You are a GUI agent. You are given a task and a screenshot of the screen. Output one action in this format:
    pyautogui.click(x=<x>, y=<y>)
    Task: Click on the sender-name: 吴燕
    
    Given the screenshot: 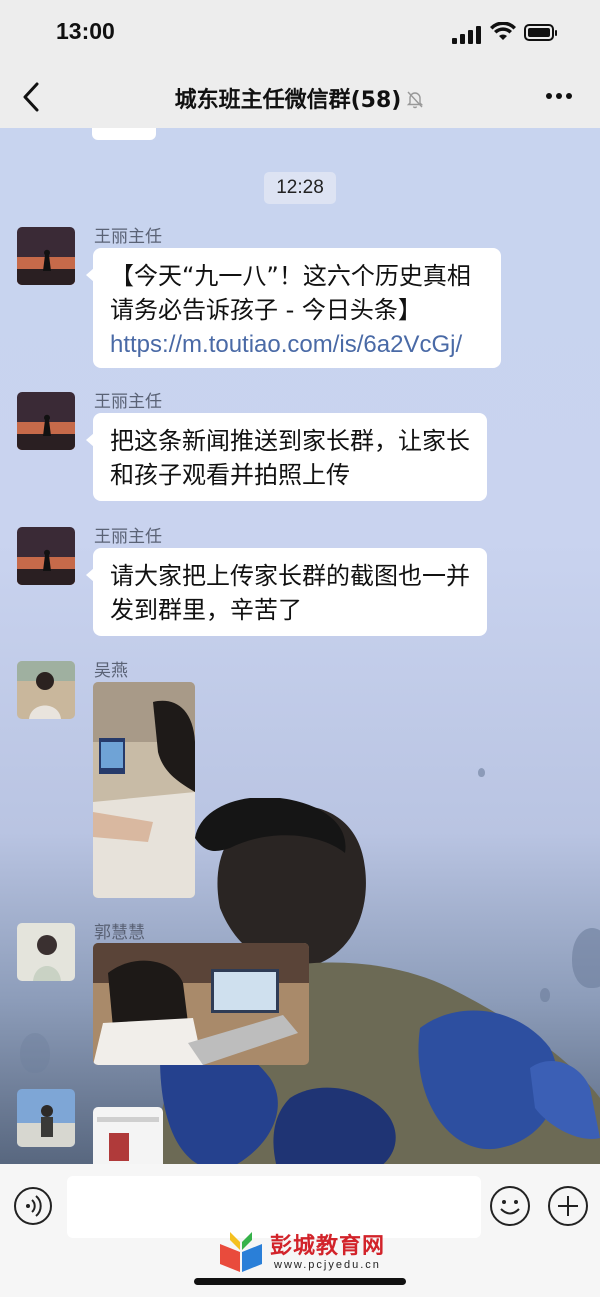 What is the action you would take?
    pyautogui.click(x=111, y=671)
    